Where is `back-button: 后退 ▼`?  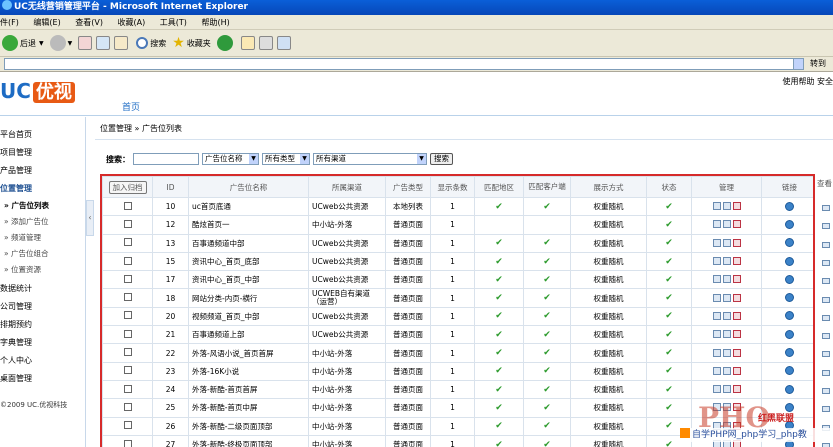 back-button: 后退 ▼ is located at coordinates (23, 43).